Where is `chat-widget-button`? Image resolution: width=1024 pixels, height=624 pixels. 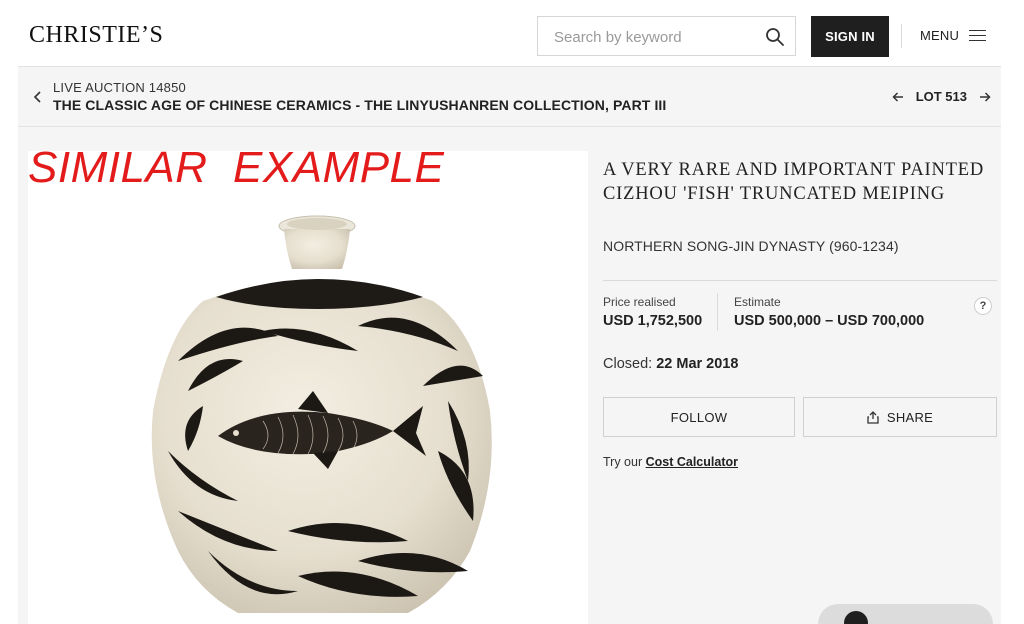
chat-widget-button is located at coordinates (905, 614).